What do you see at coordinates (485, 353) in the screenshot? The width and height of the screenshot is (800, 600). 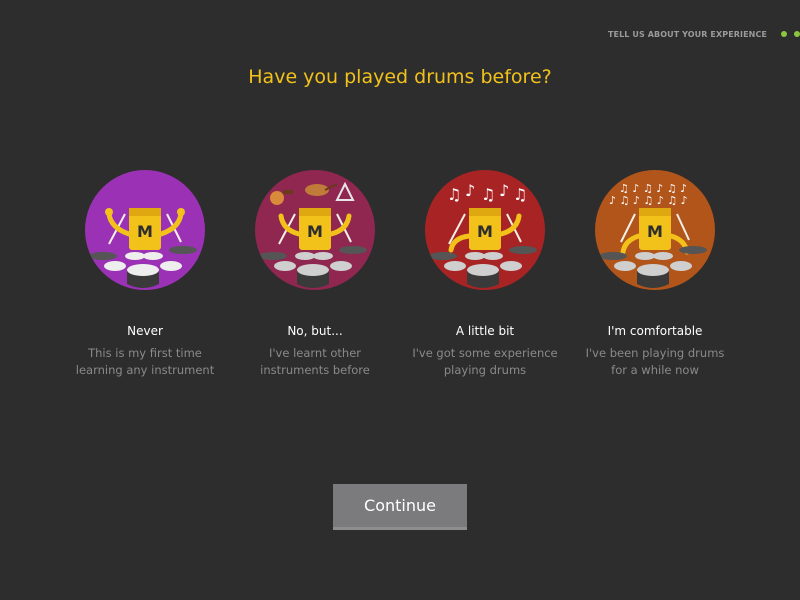 I see `option-description-line: I've got some experience` at bounding box center [485, 353].